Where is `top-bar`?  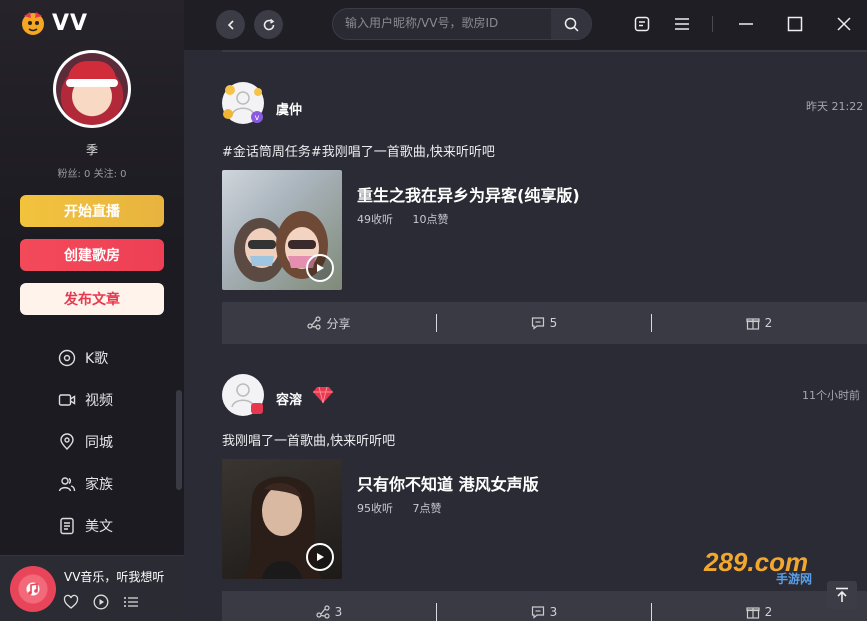
top-bar is located at coordinates (525, 25).